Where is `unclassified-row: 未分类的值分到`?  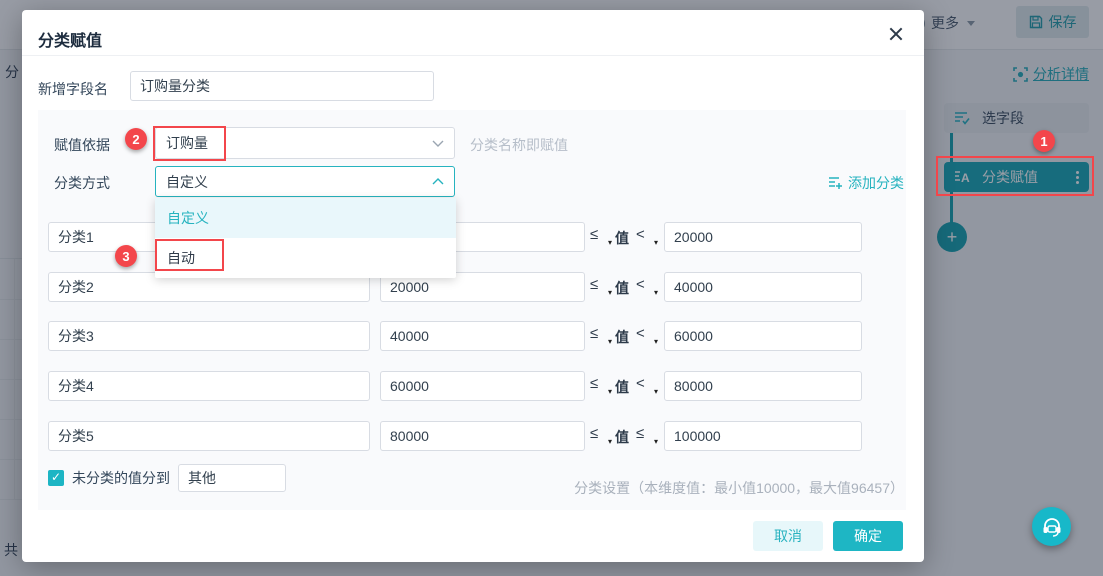
unclassified-row: 未分类的值分到 is located at coordinates (167, 478).